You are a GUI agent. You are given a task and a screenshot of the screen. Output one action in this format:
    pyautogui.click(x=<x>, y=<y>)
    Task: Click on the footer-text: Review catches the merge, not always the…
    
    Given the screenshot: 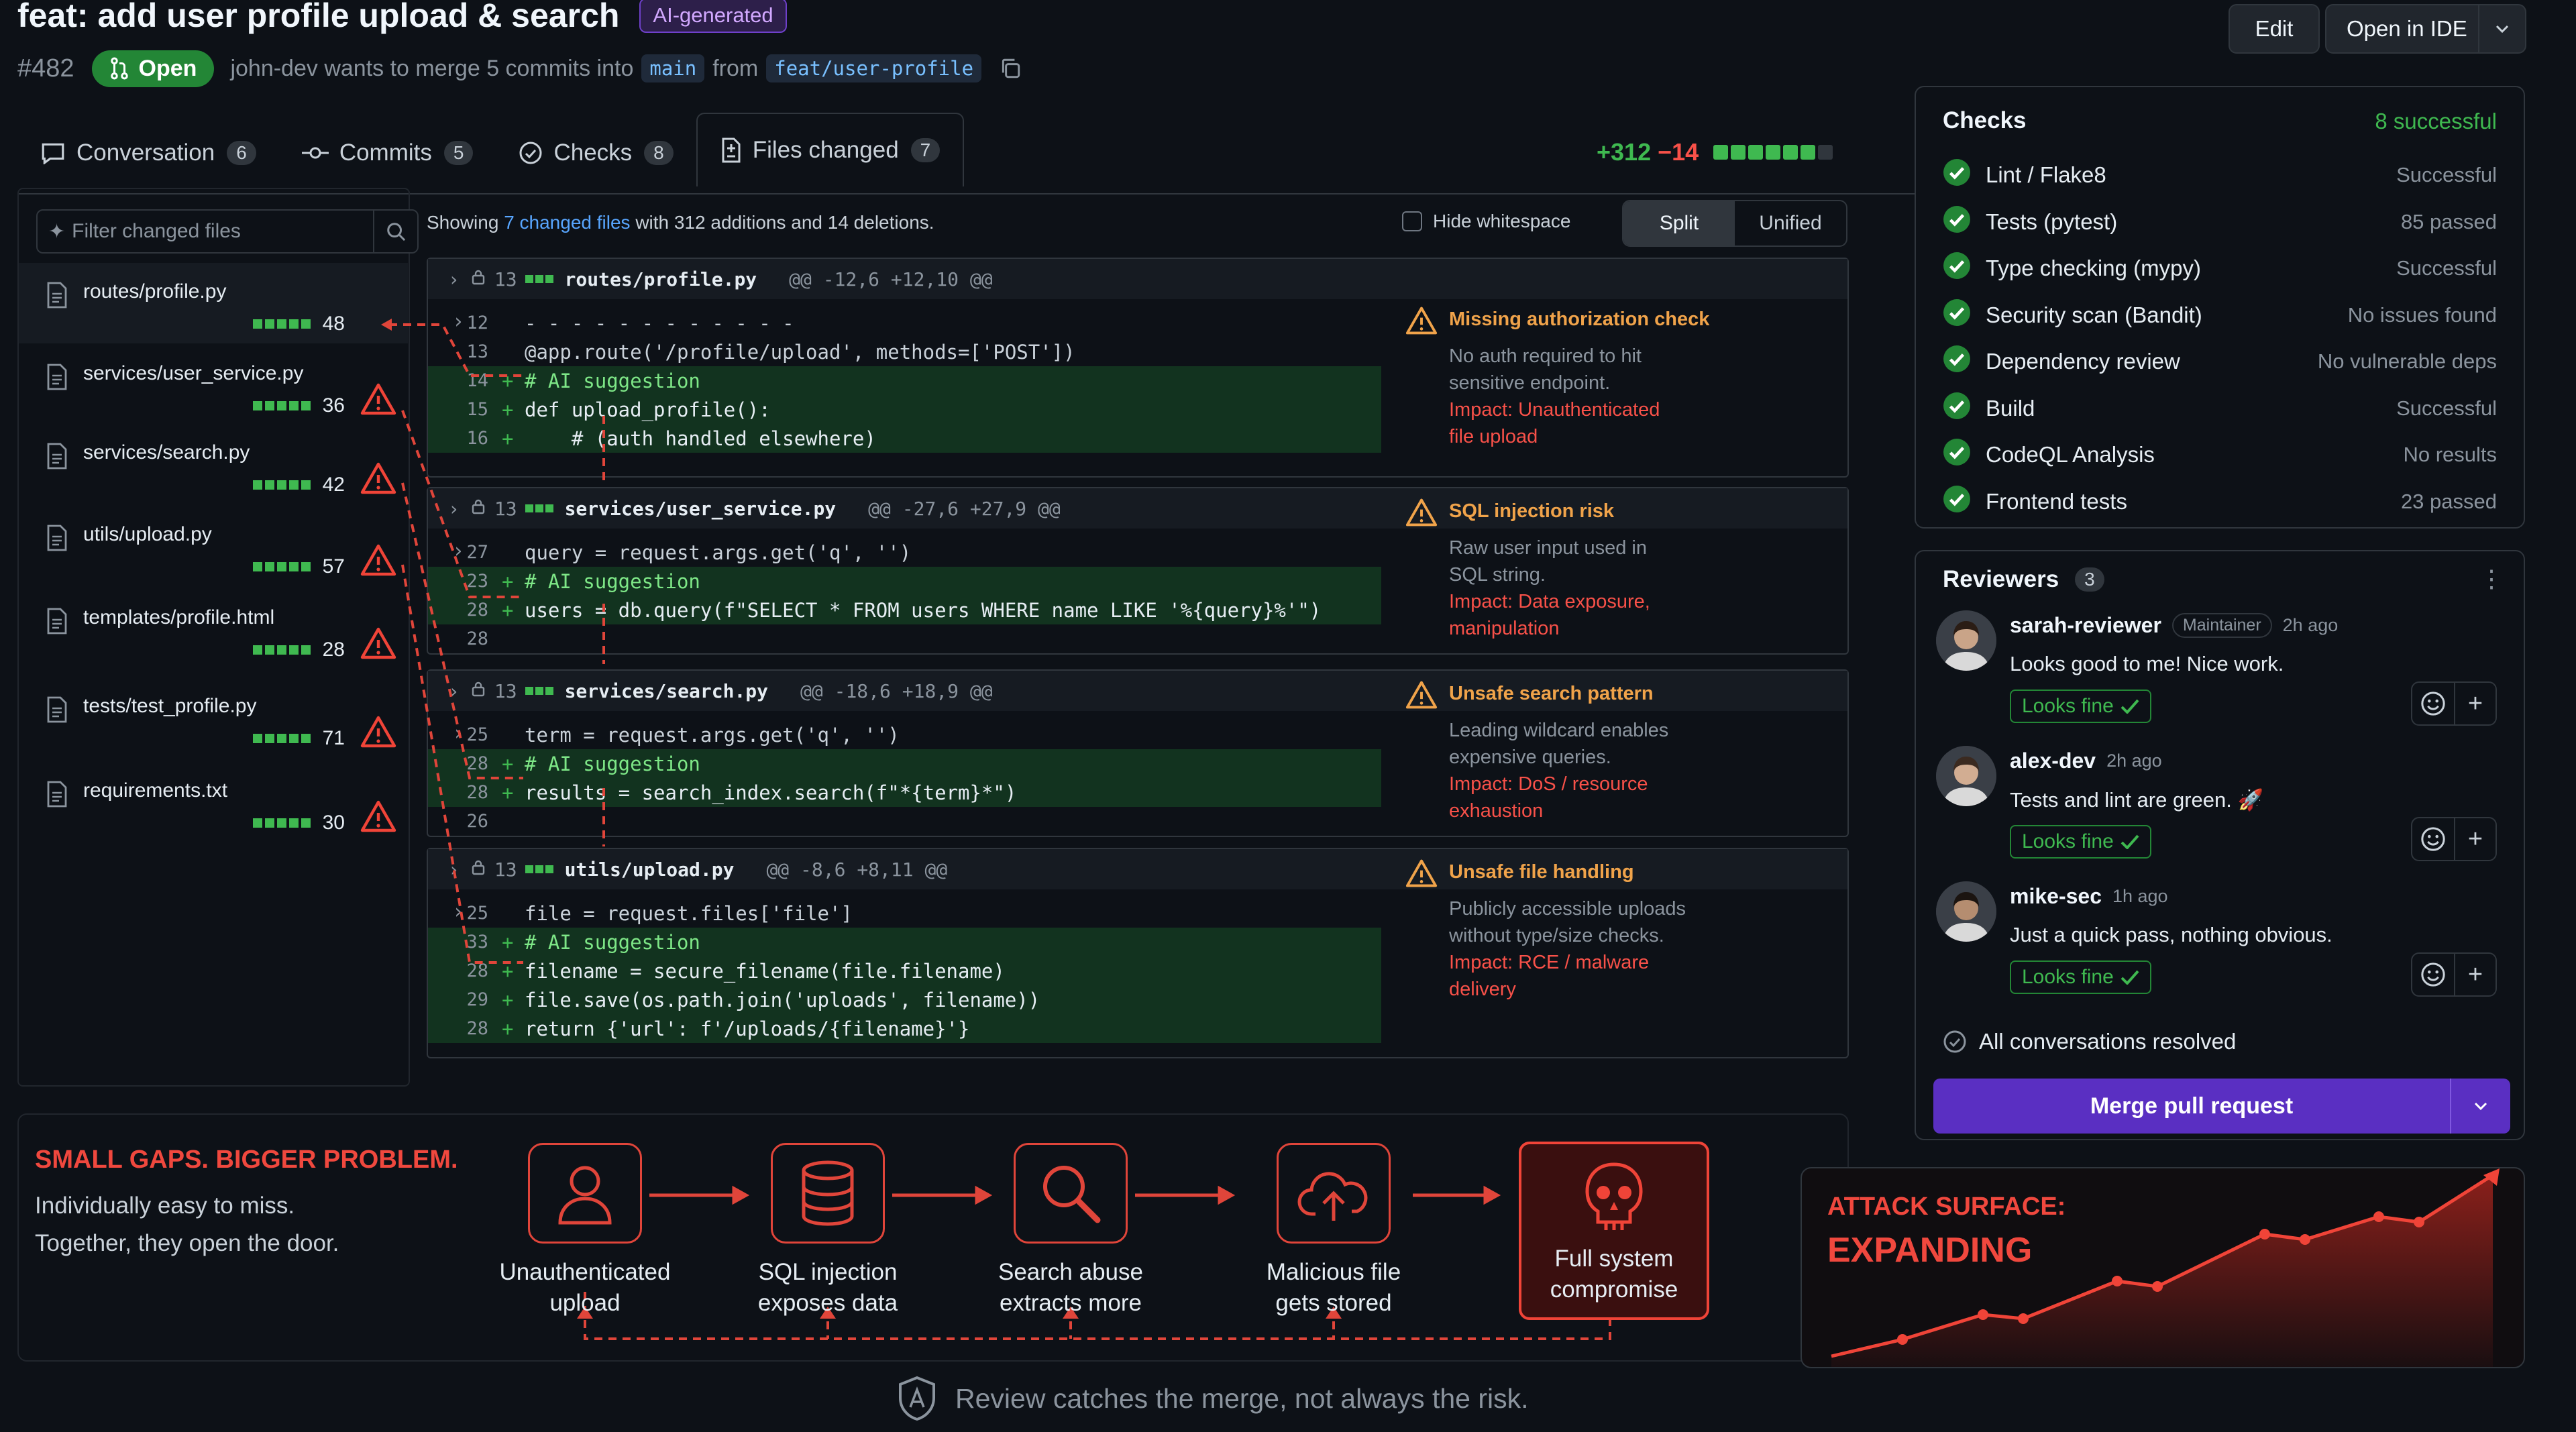 What is the action you would take?
    pyautogui.click(x=1242, y=1398)
    